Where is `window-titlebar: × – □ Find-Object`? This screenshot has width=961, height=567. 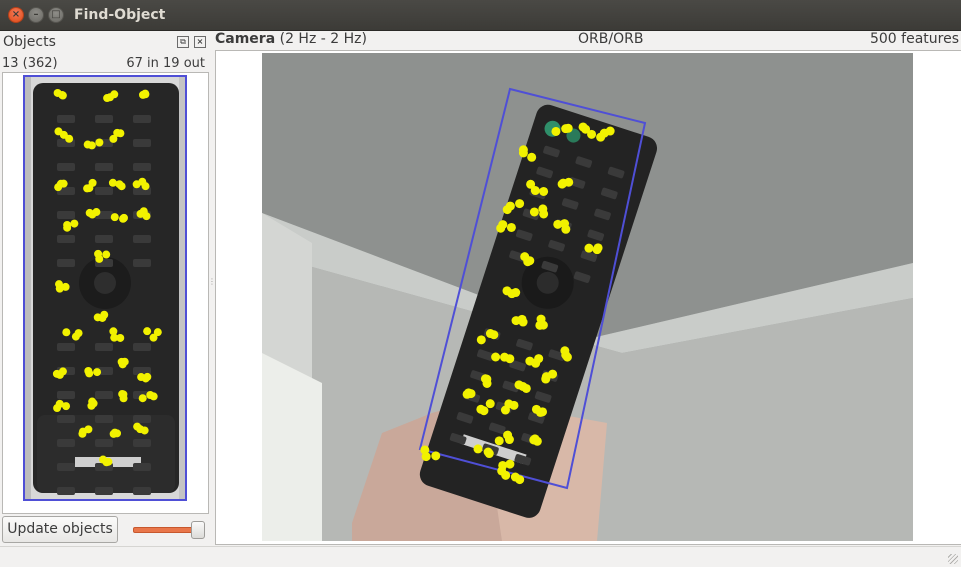 window-titlebar: × – □ Find-Object is located at coordinates (480, 15).